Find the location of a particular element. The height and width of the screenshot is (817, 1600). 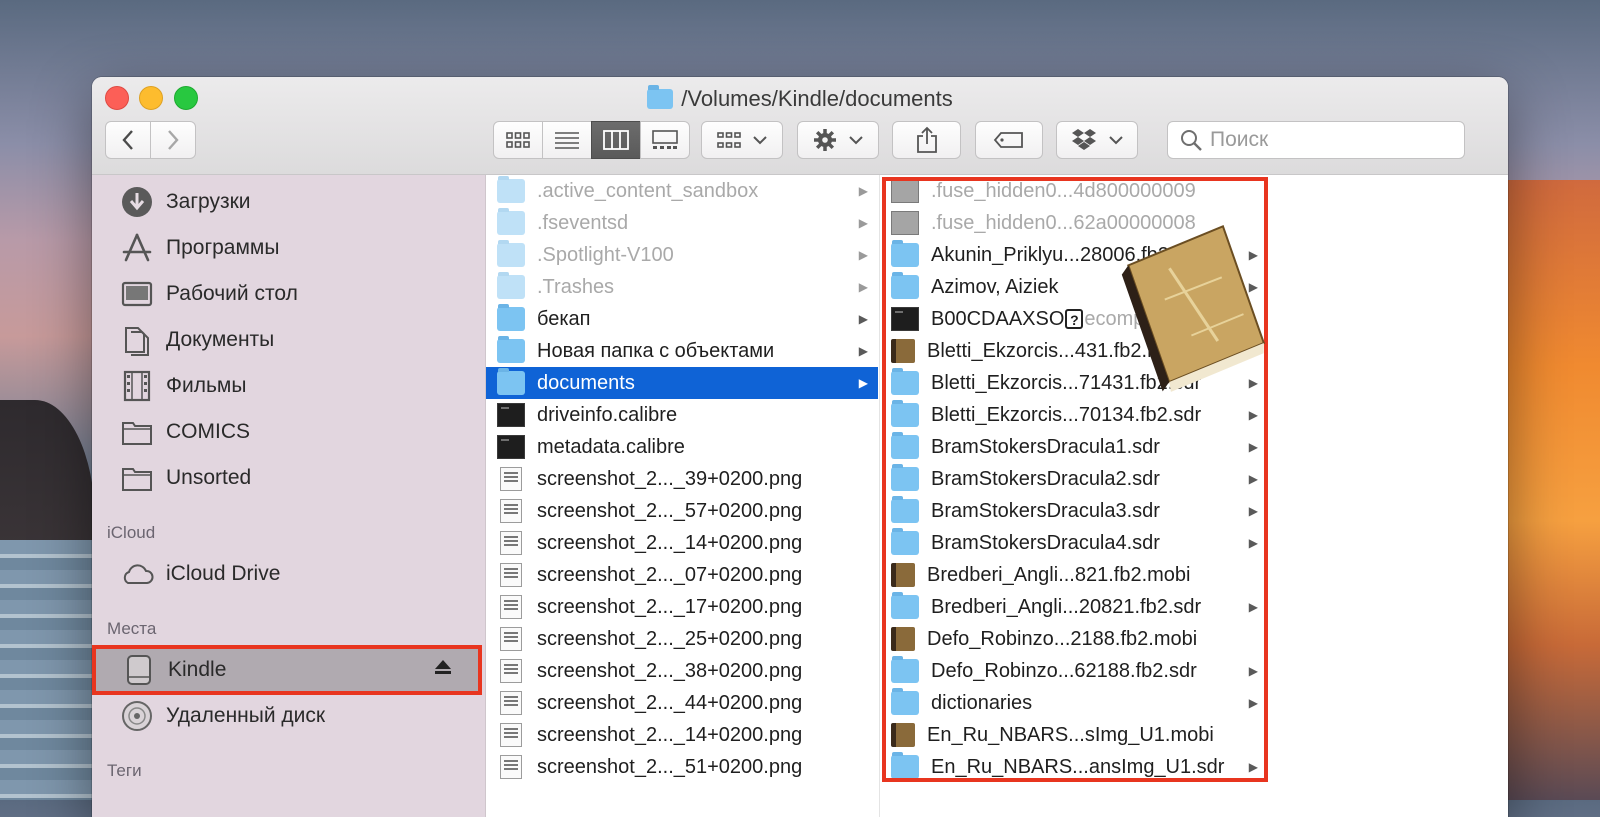

file-row: dictionaries ▶ is located at coordinates (1074, 703).